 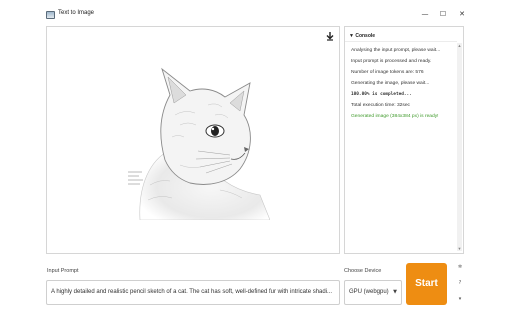 I want to click on console-line: Total execution time: 32sec, so click(x=380, y=105).